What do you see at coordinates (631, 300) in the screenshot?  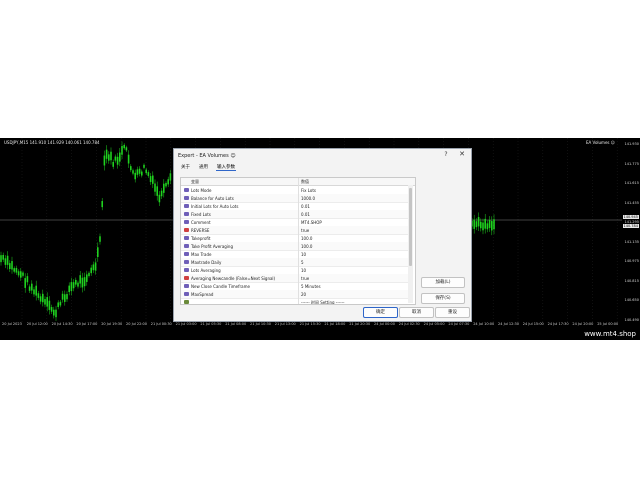 I see `price-tick-label: 140.650` at bounding box center [631, 300].